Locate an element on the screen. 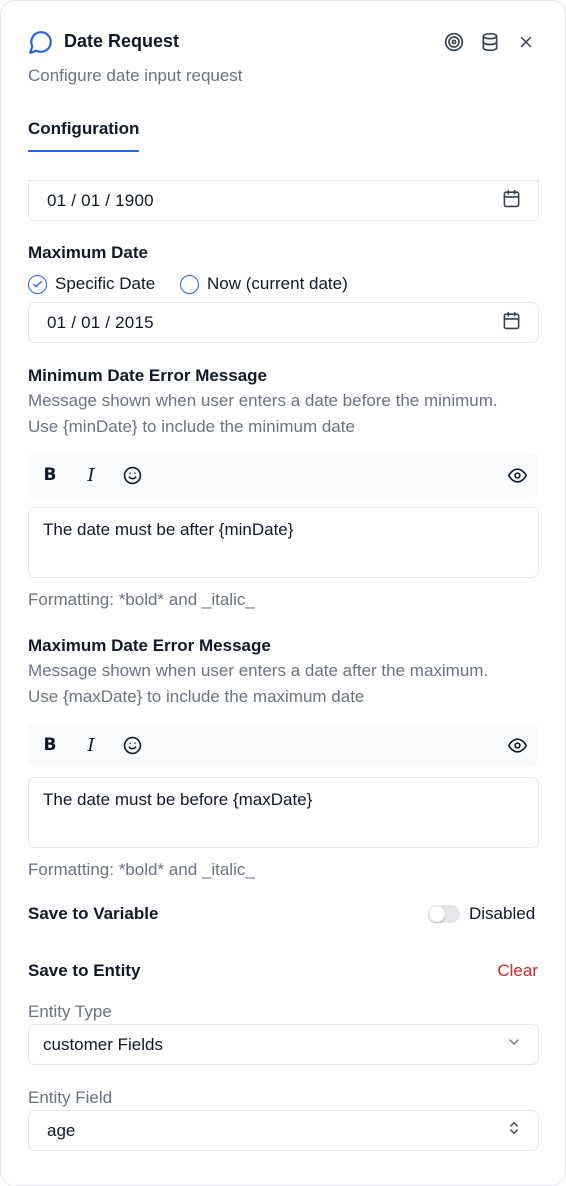  maximum-date-value: 01 / 01 / 2015 is located at coordinates (100, 322).